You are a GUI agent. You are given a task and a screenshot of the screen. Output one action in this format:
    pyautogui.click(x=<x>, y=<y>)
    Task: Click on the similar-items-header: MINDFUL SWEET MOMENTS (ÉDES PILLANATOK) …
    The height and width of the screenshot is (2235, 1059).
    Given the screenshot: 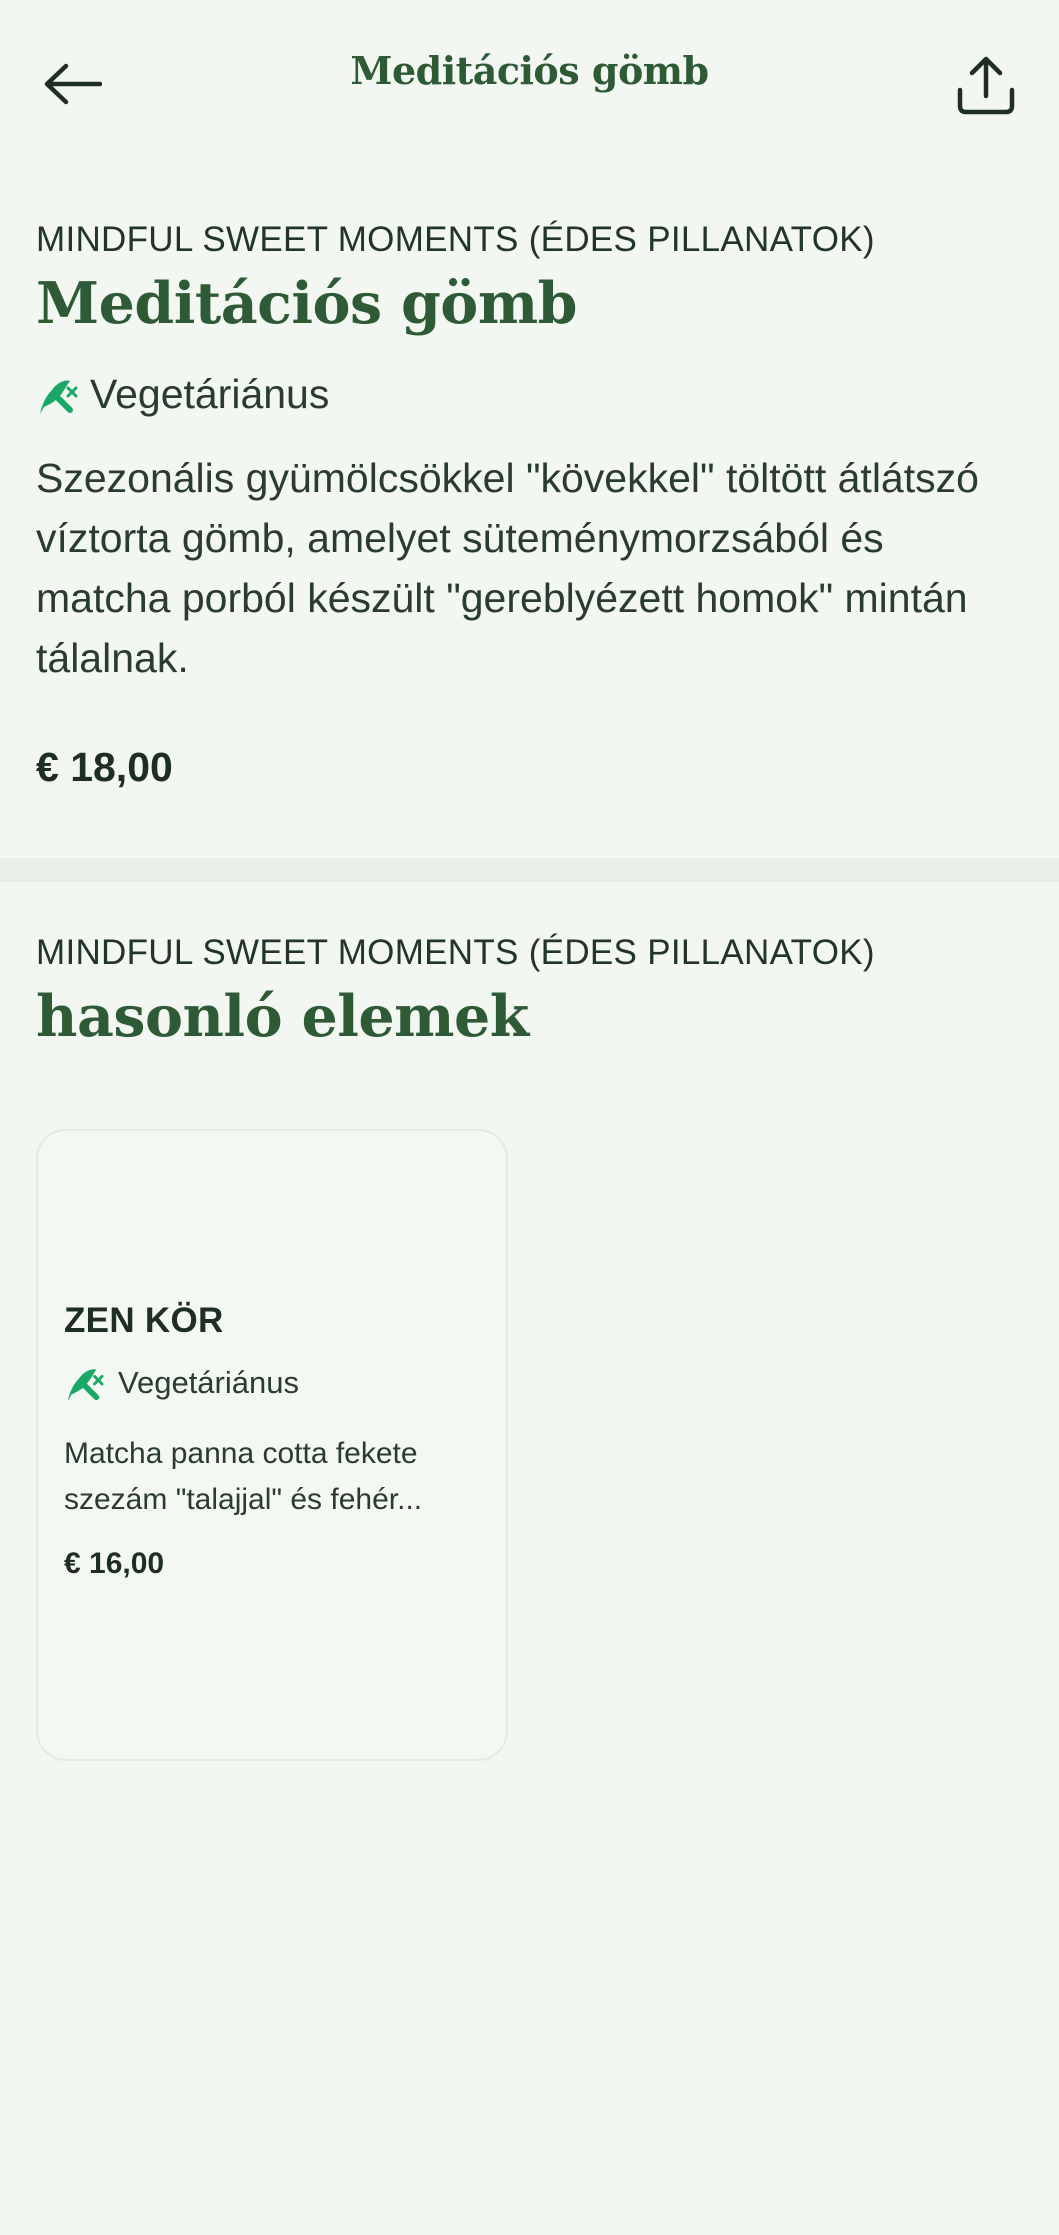 What is the action you would take?
    pyautogui.click(x=529, y=991)
    